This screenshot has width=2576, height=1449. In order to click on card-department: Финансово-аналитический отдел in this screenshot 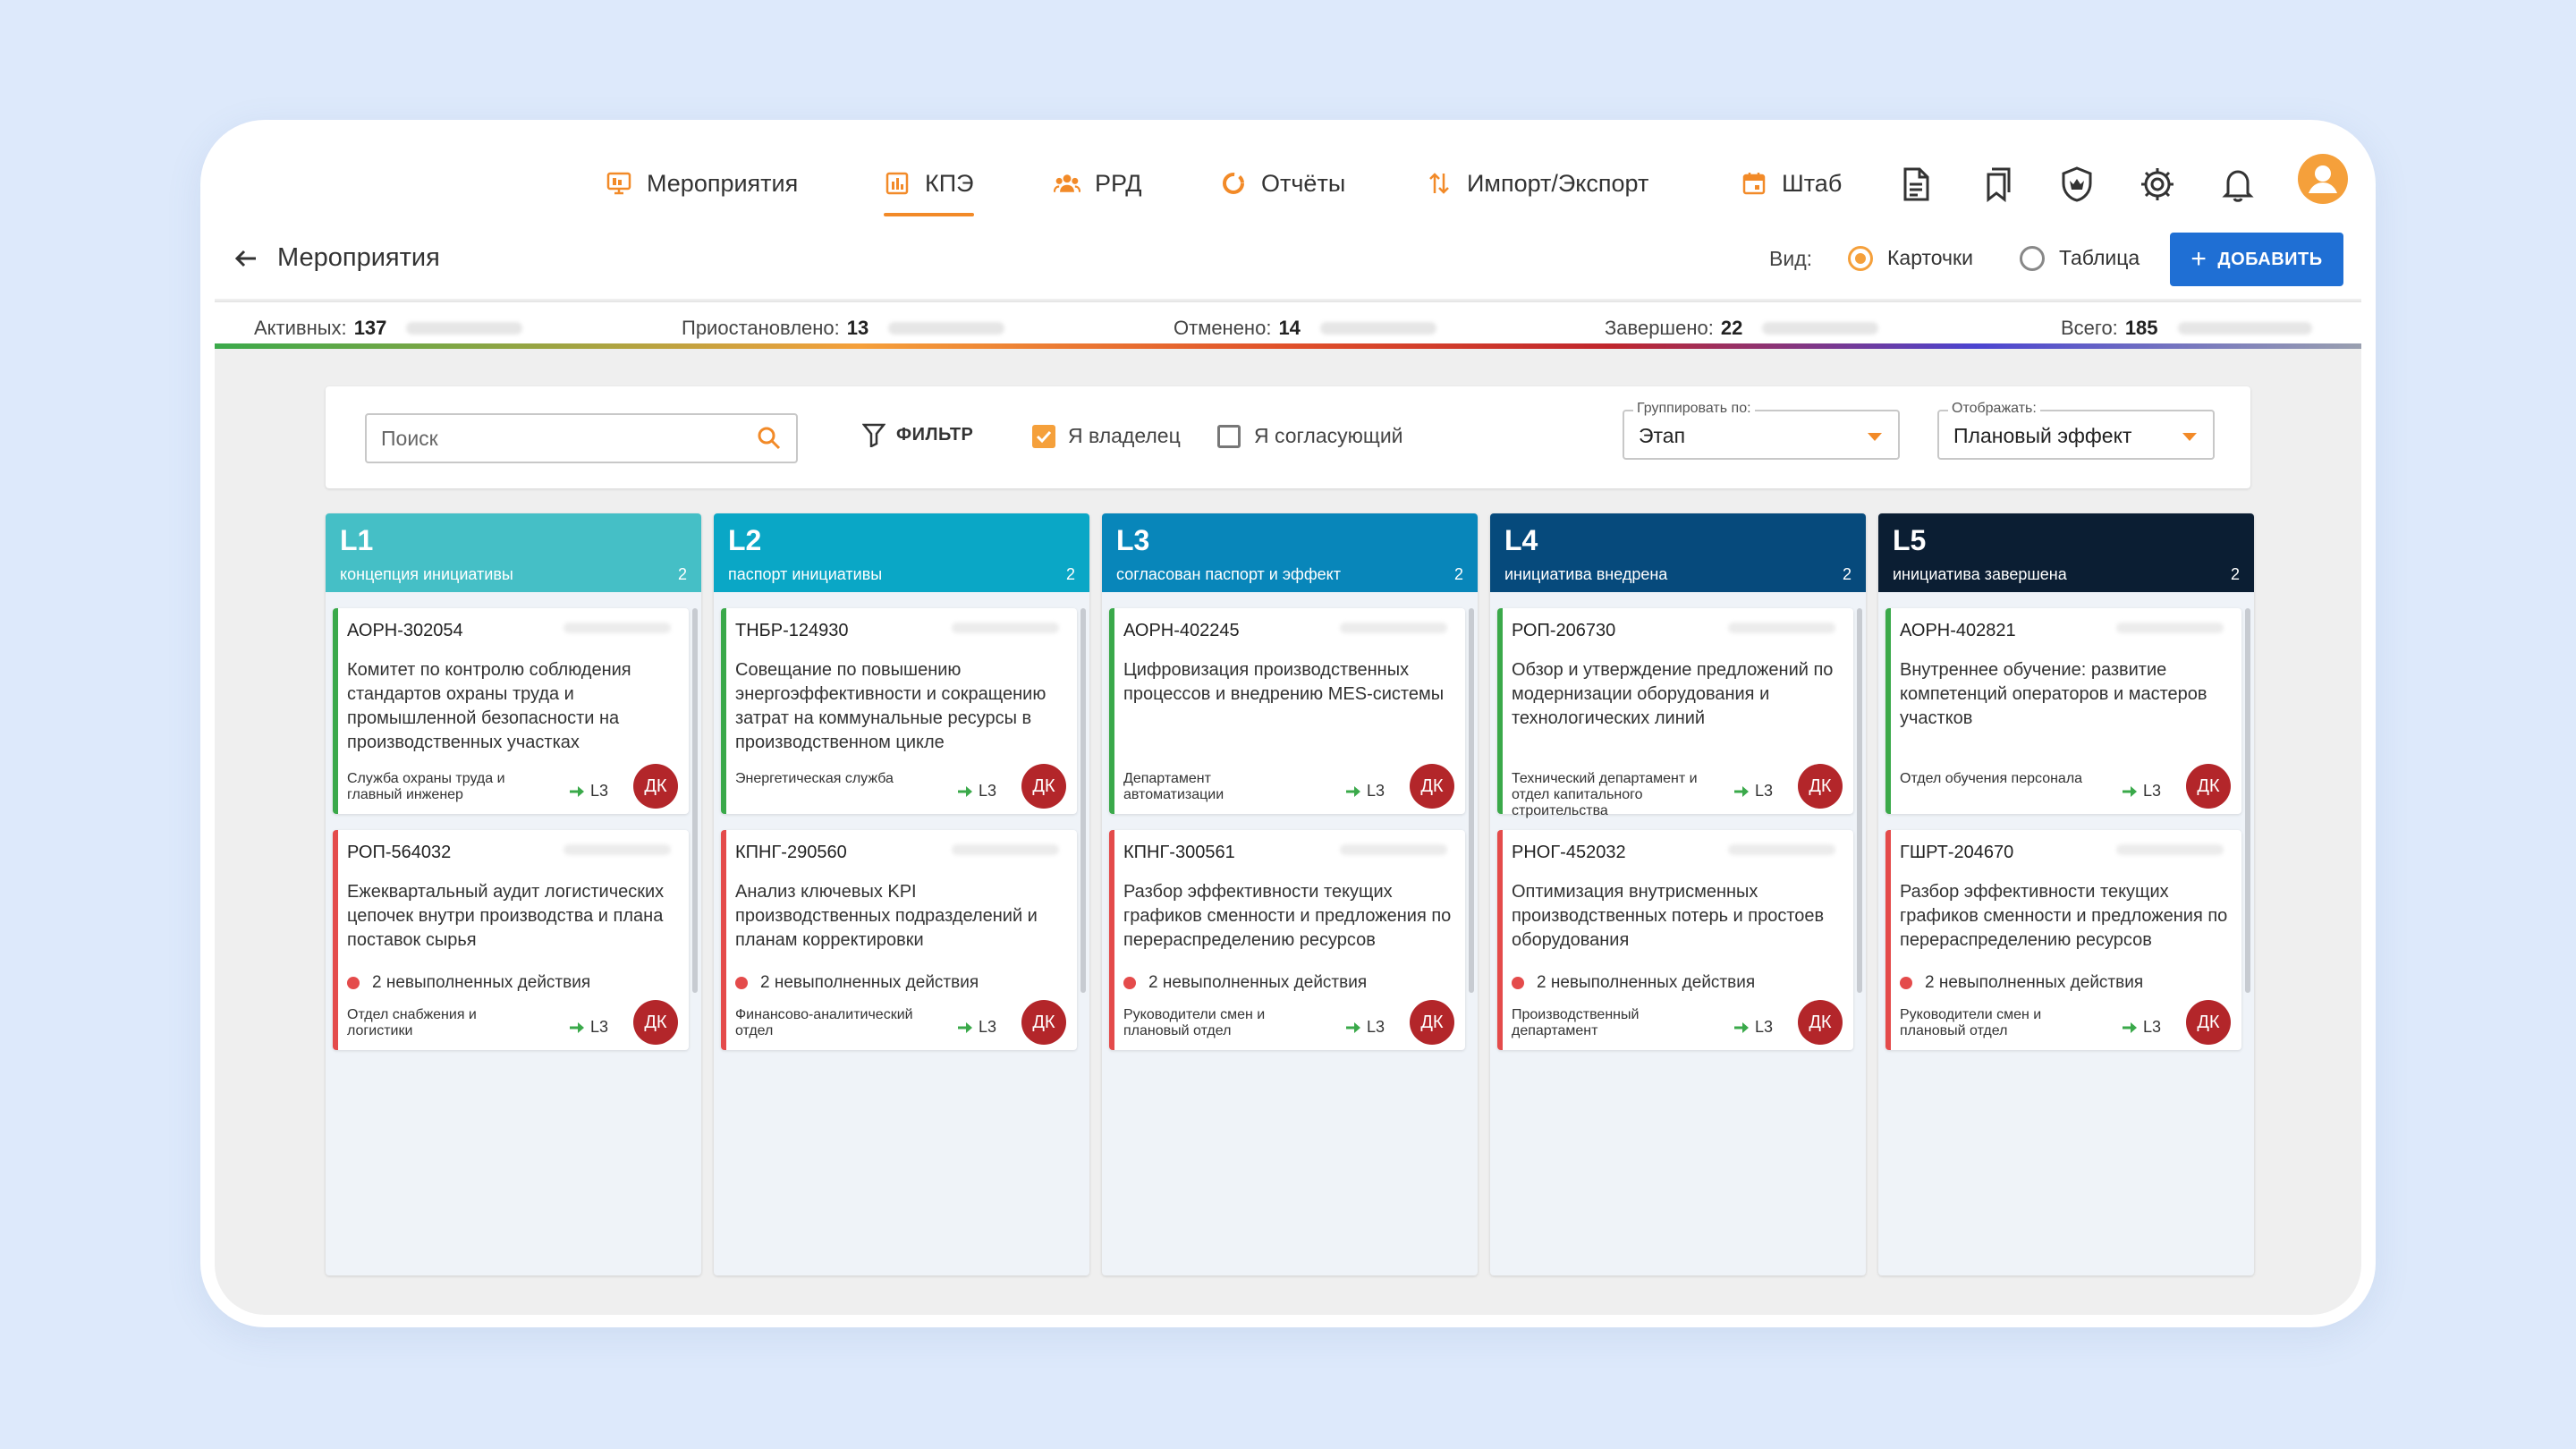, I will do `click(824, 1022)`.